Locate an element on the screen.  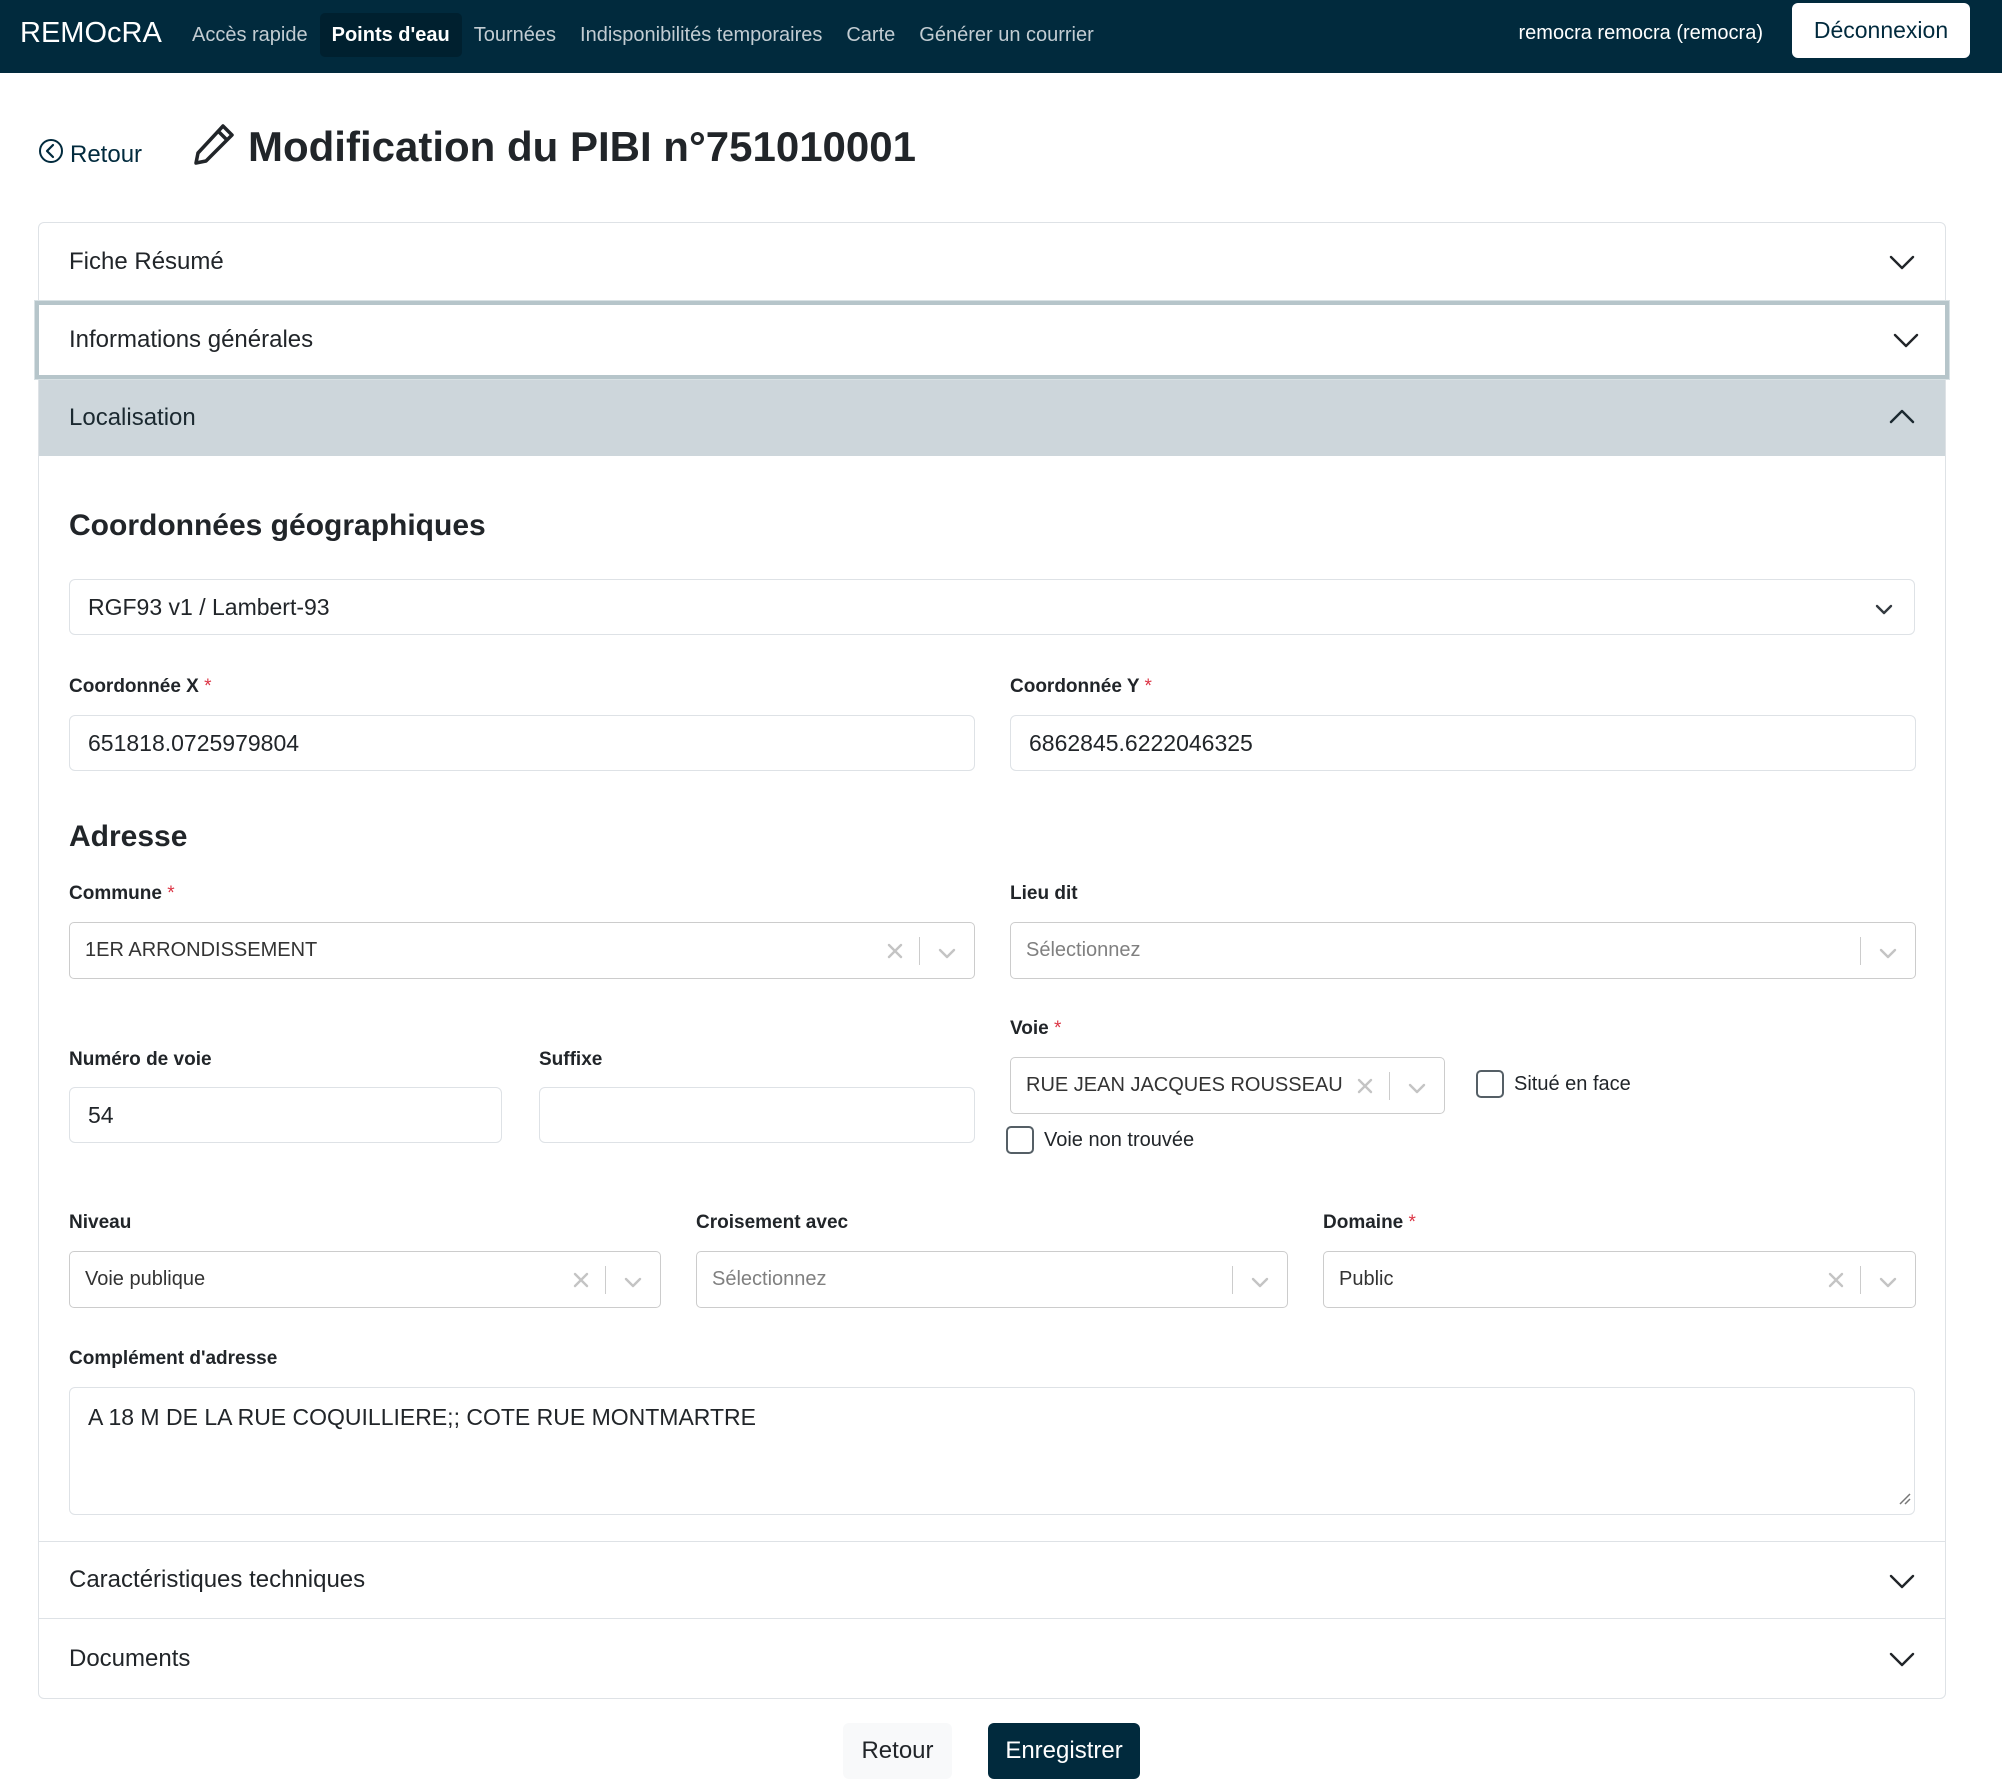
accordion-label: Informations générales is located at coordinates (191, 339).